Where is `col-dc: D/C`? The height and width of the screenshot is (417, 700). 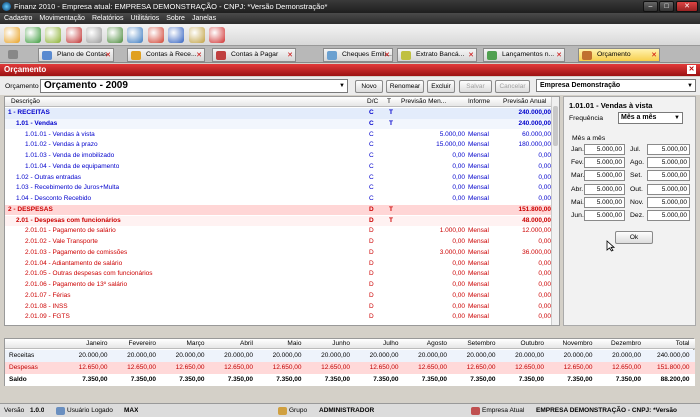
col-dc: D/C is located at coordinates (372, 102).